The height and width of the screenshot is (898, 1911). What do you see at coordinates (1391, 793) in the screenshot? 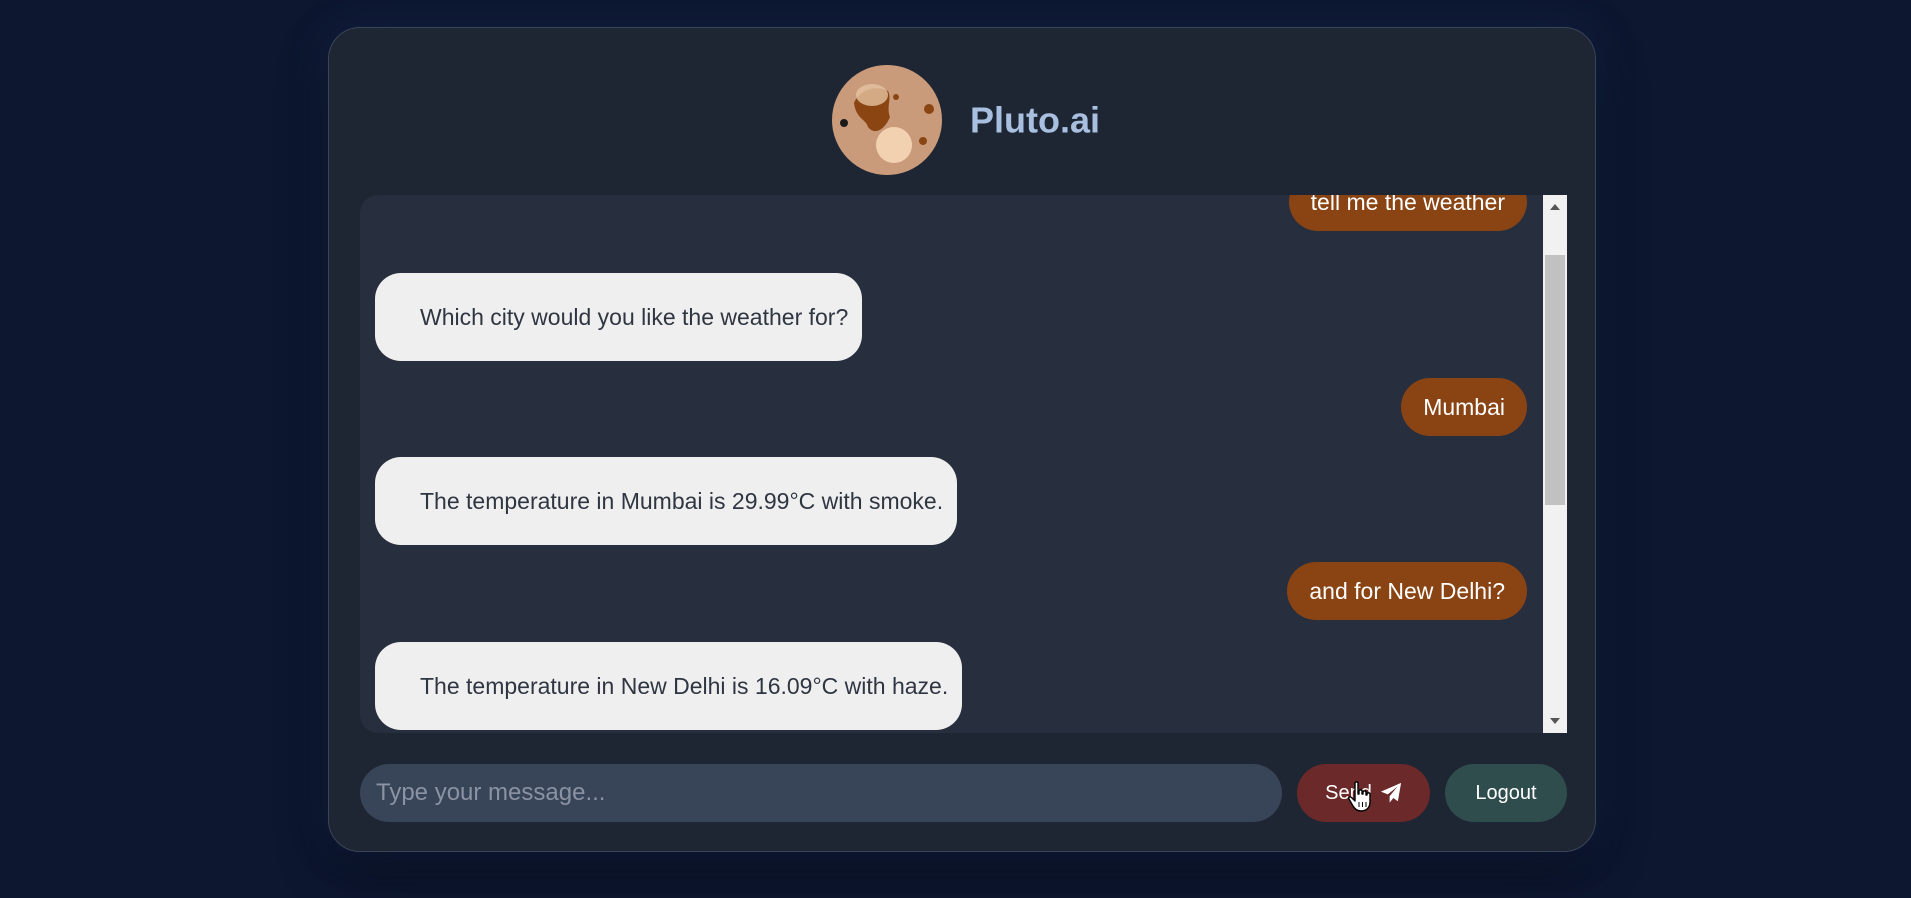
I see `paper-plane-icon` at bounding box center [1391, 793].